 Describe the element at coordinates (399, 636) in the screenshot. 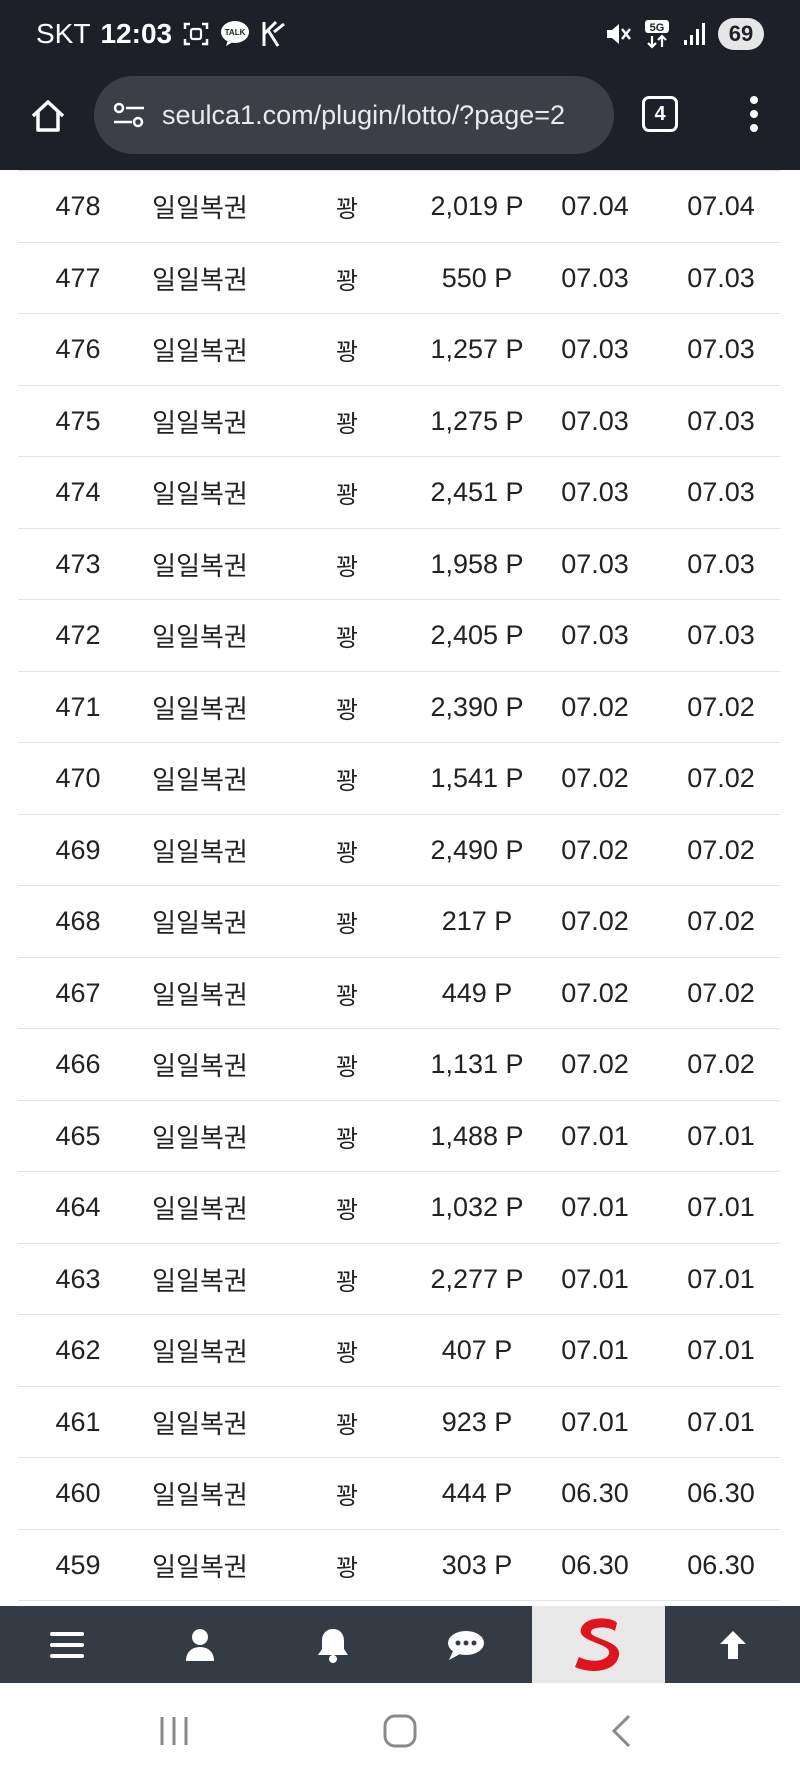

I see `table-row: 472 일일복권 꽝 2,405 P 07.03 07.03` at that location.